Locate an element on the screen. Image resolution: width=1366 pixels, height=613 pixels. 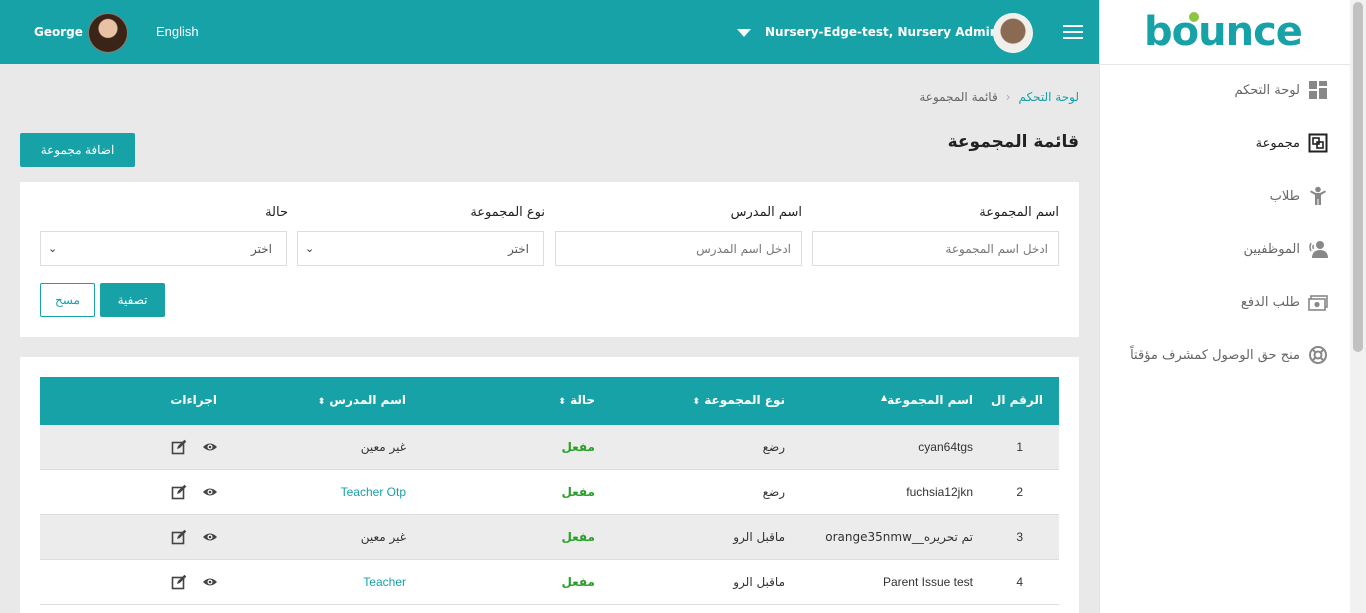
teacher-name-input is located at coordinates (678, 248).